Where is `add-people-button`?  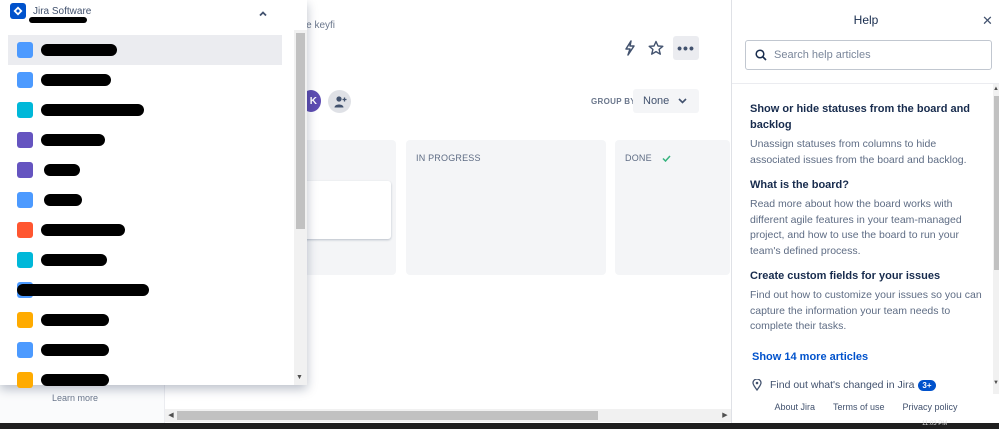 add-people-button is located at coordinates (339, 101).